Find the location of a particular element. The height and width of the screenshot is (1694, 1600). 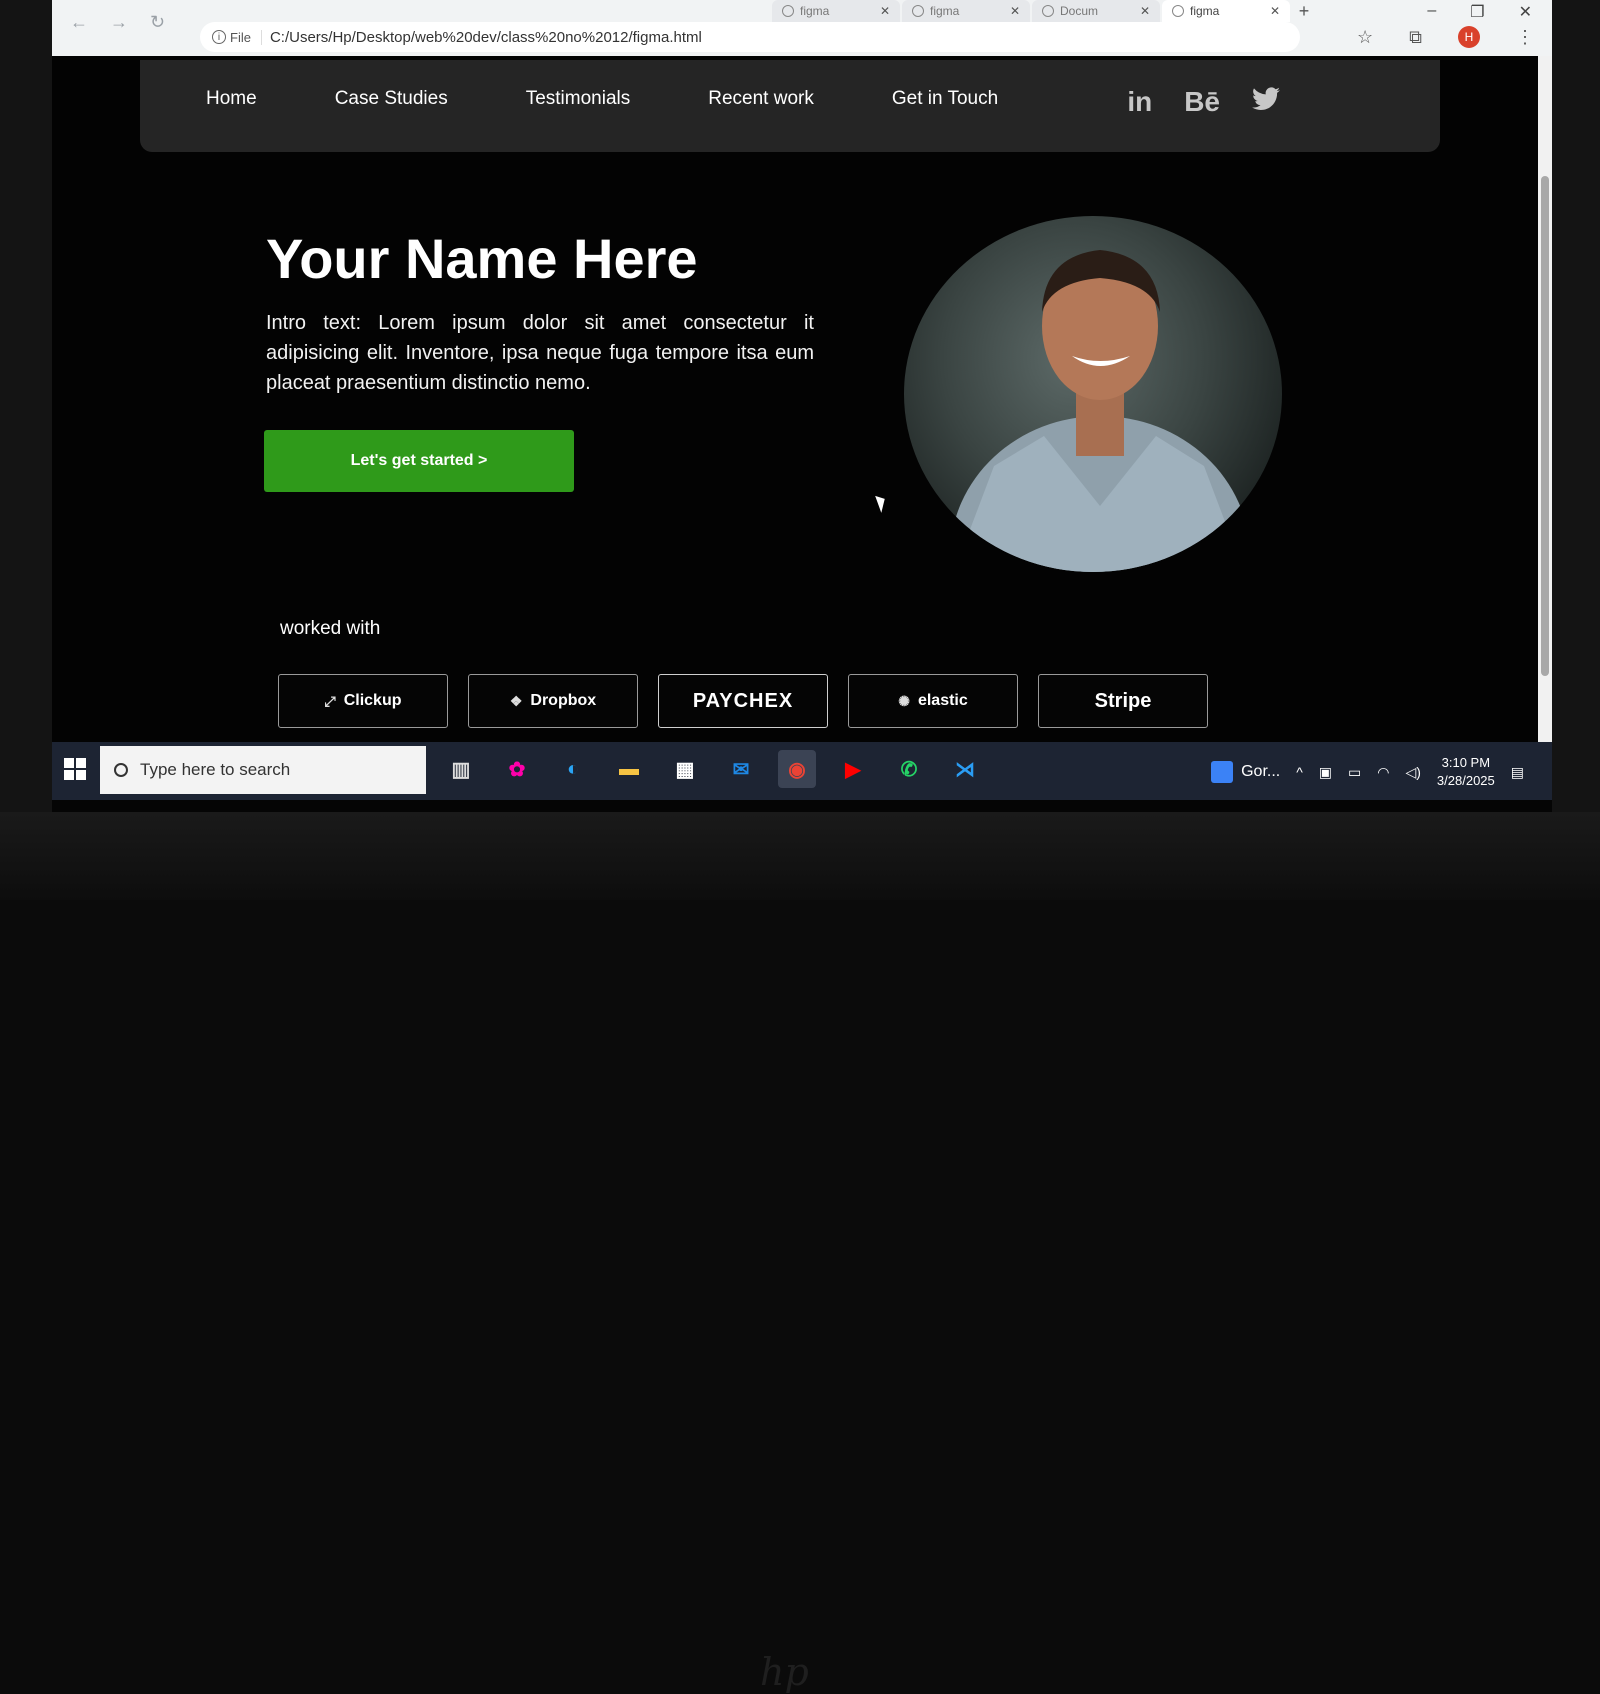

tray-app-icon is located at coordinates (1222, 772).